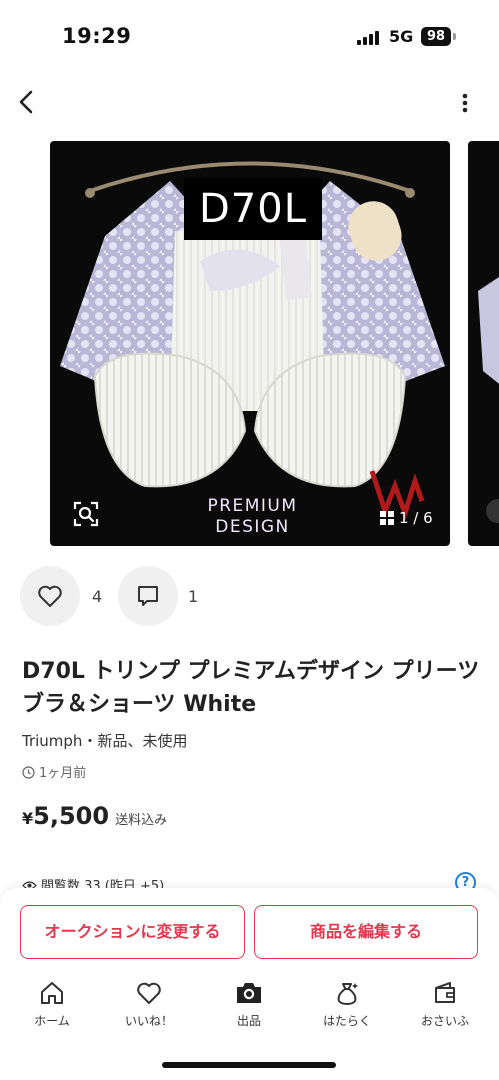 The height and width of the screenshot is (1080, 499). I want to click on tab-wallet: おさいふ, so click(445, 1006).